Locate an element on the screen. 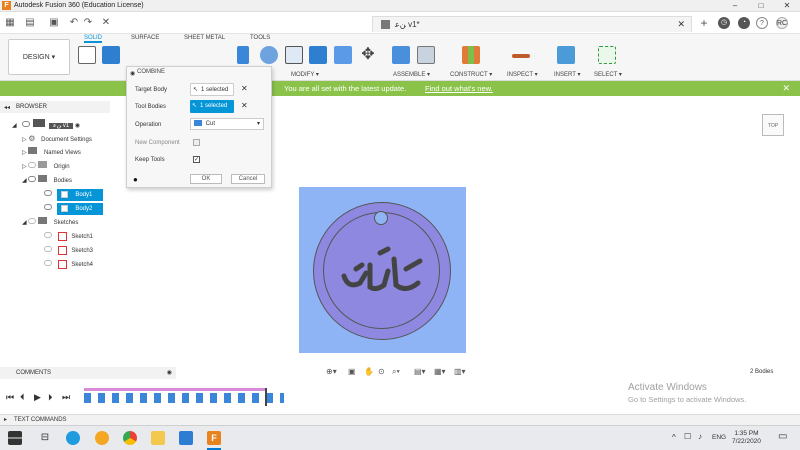  clear-tool-icon: ✕ is located at coordinates (244, 105).